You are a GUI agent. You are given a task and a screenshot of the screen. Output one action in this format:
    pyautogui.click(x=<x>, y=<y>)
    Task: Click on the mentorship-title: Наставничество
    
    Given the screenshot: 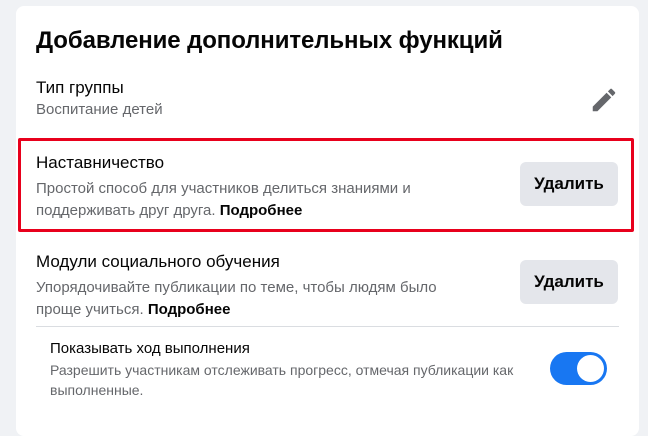 What is the action you would take?
    pyautogui.click(x=100, y=162)
    